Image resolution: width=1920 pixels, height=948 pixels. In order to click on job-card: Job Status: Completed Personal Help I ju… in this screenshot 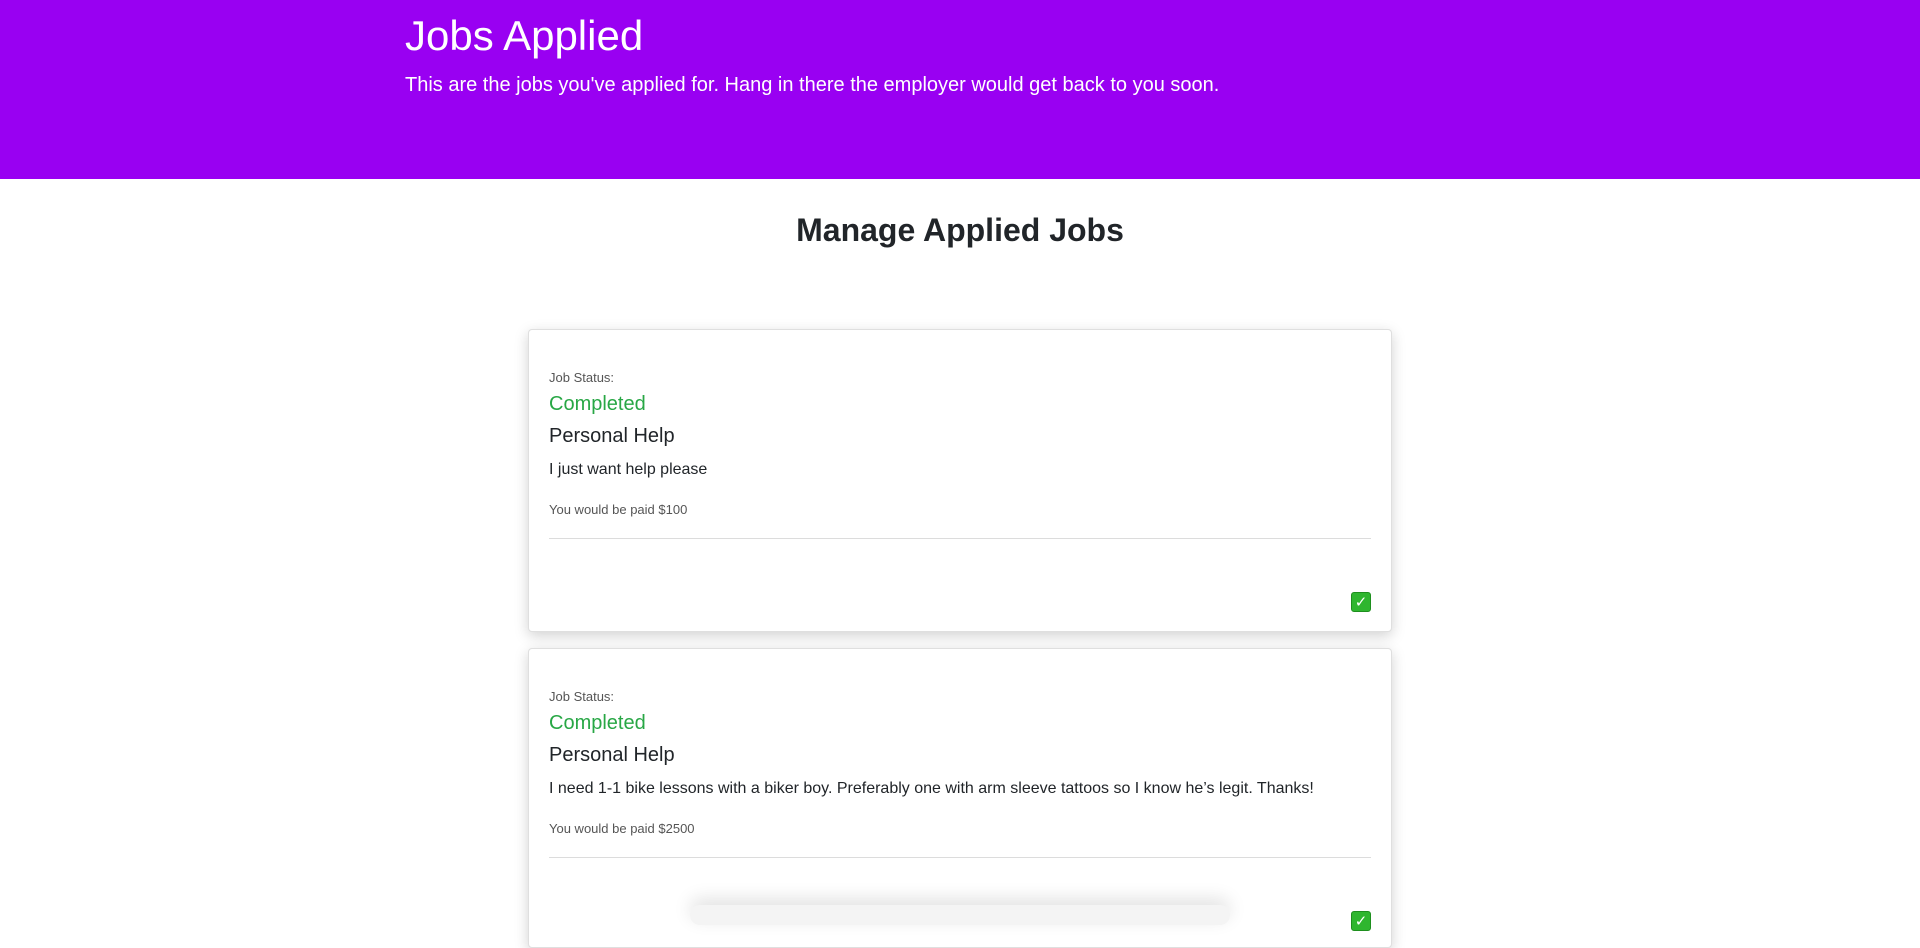, I will do `click(960, 480)`.